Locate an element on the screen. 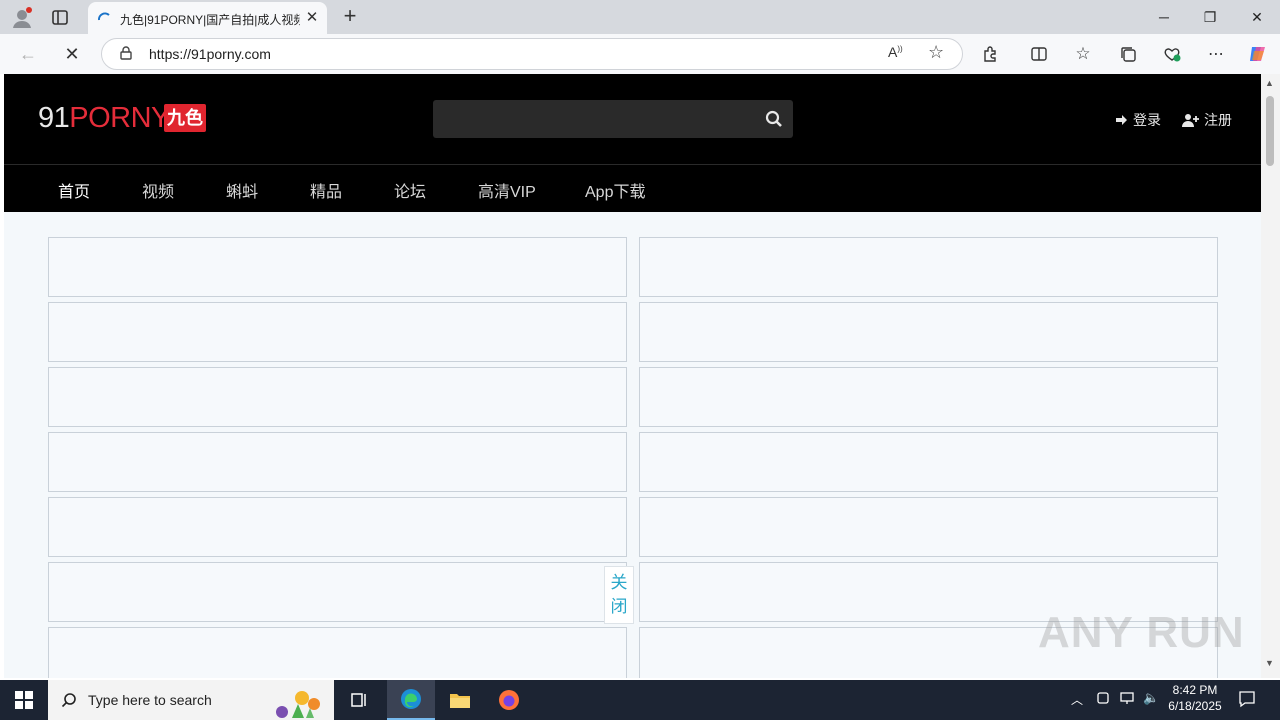  watermark: ANY RUN is located at coordinates (1141, 632).